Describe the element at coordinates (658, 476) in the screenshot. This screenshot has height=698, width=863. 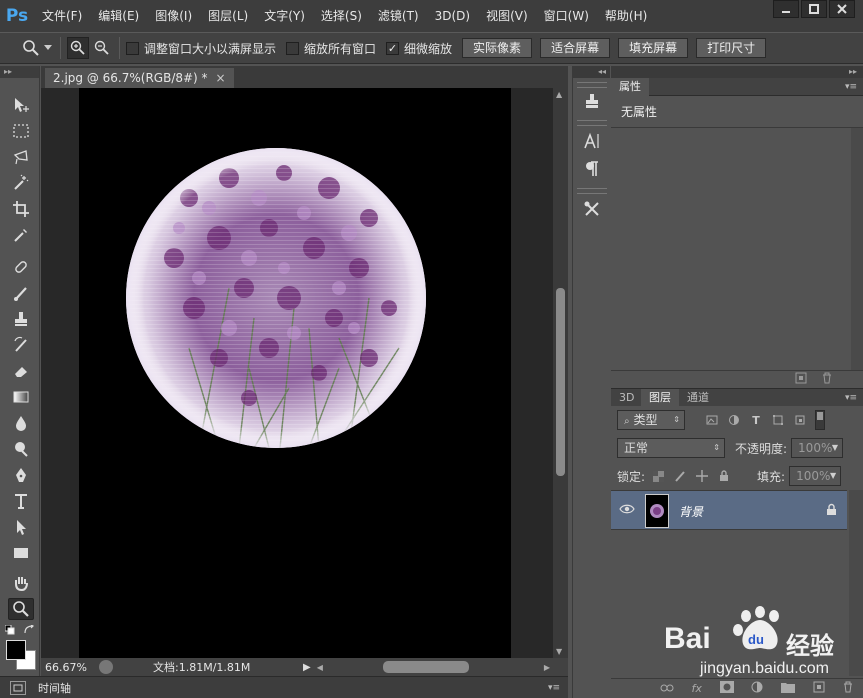
I see `lock-transparent-icon` at that location.